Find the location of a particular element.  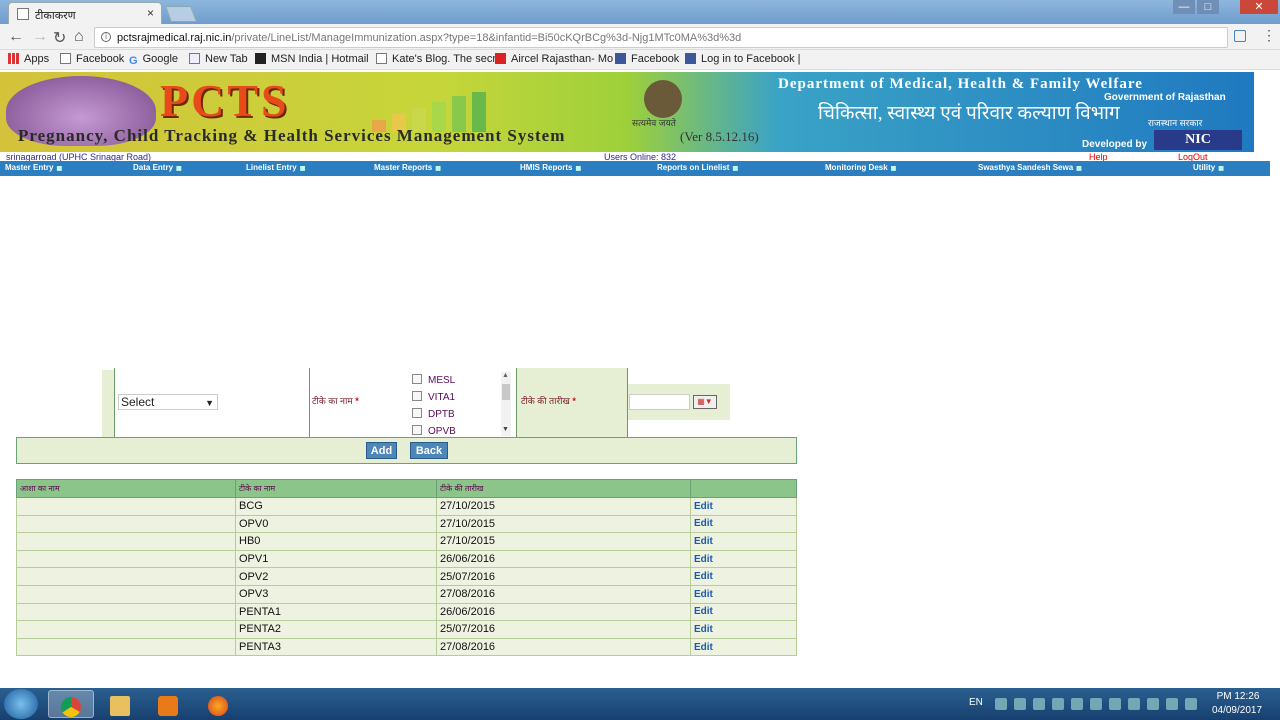

media-player-icon is located at coordinates (168, 706).